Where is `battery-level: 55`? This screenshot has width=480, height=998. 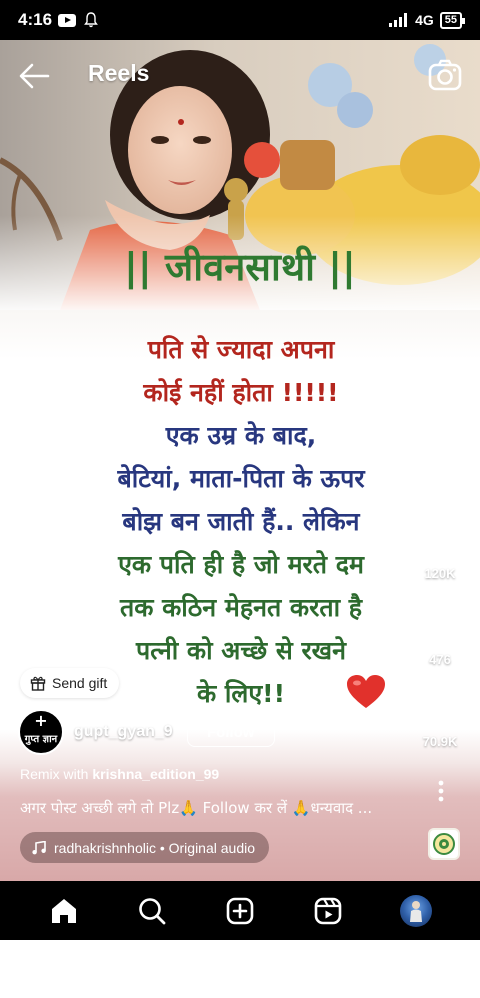
battery-level: 55 is located at coordinates (450, 20).